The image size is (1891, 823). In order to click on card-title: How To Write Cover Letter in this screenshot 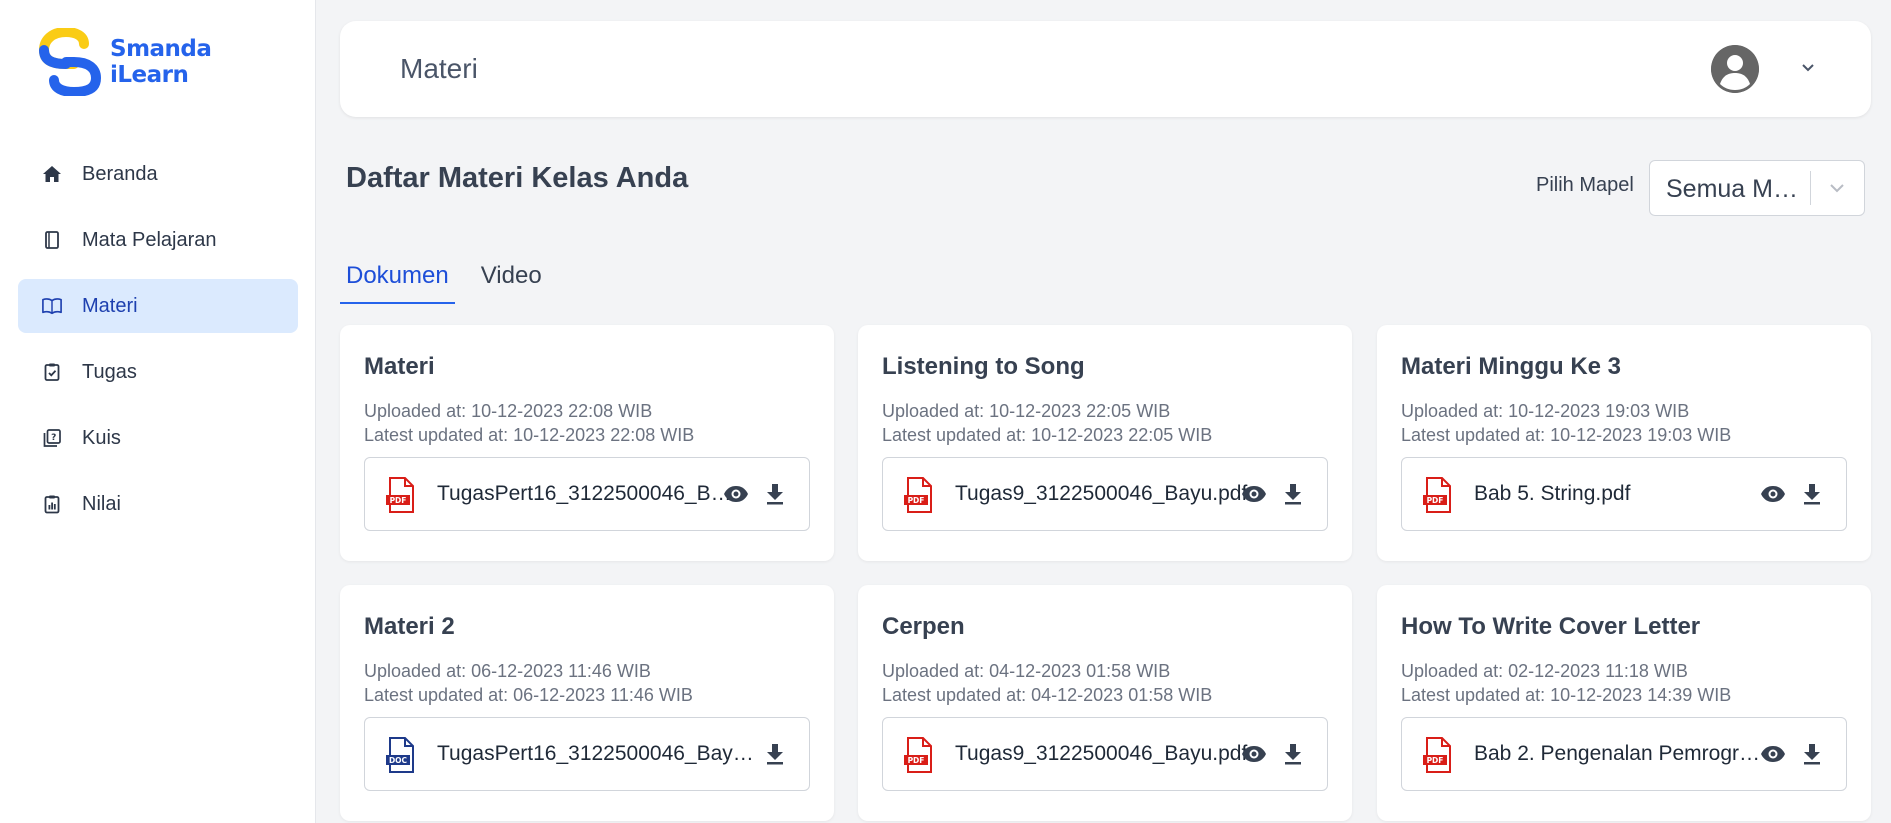, I will do `click(1551, 626)`.